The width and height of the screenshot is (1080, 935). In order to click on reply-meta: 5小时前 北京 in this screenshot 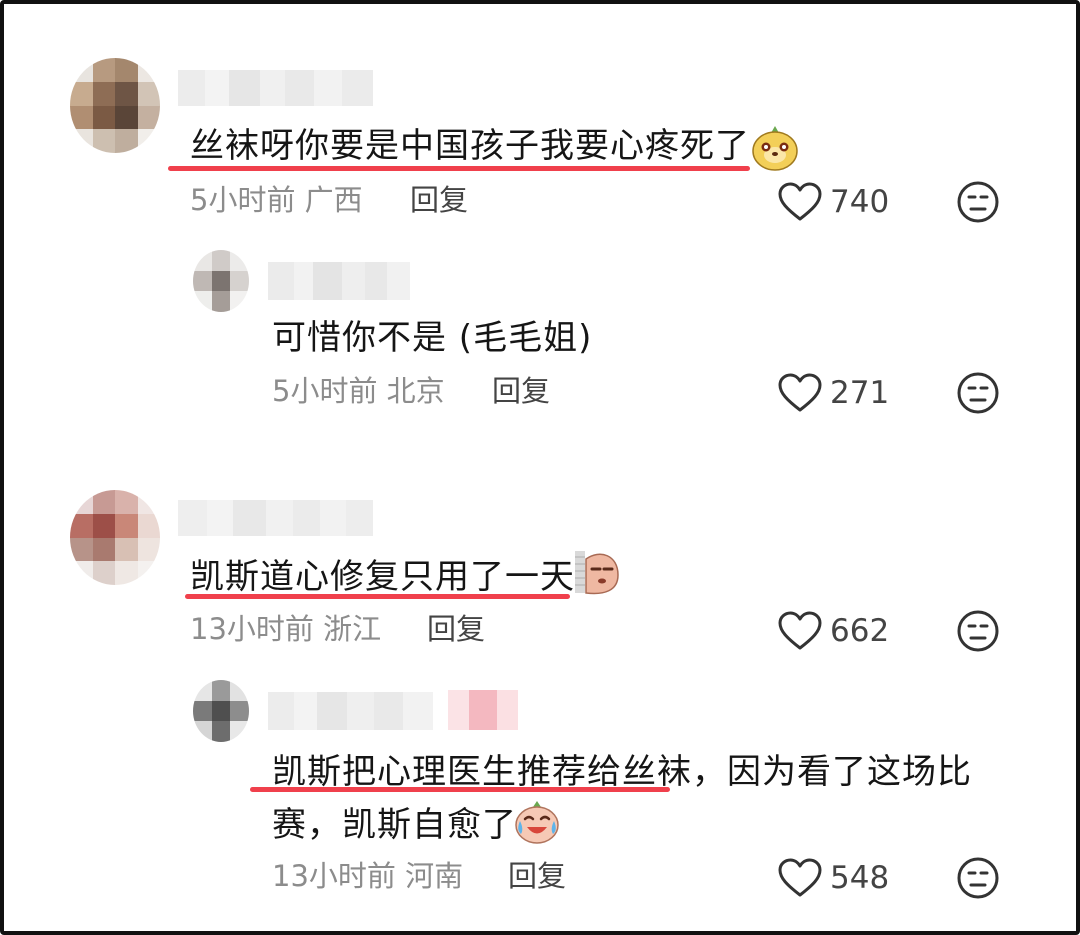, I will do `click(358, 391)`.